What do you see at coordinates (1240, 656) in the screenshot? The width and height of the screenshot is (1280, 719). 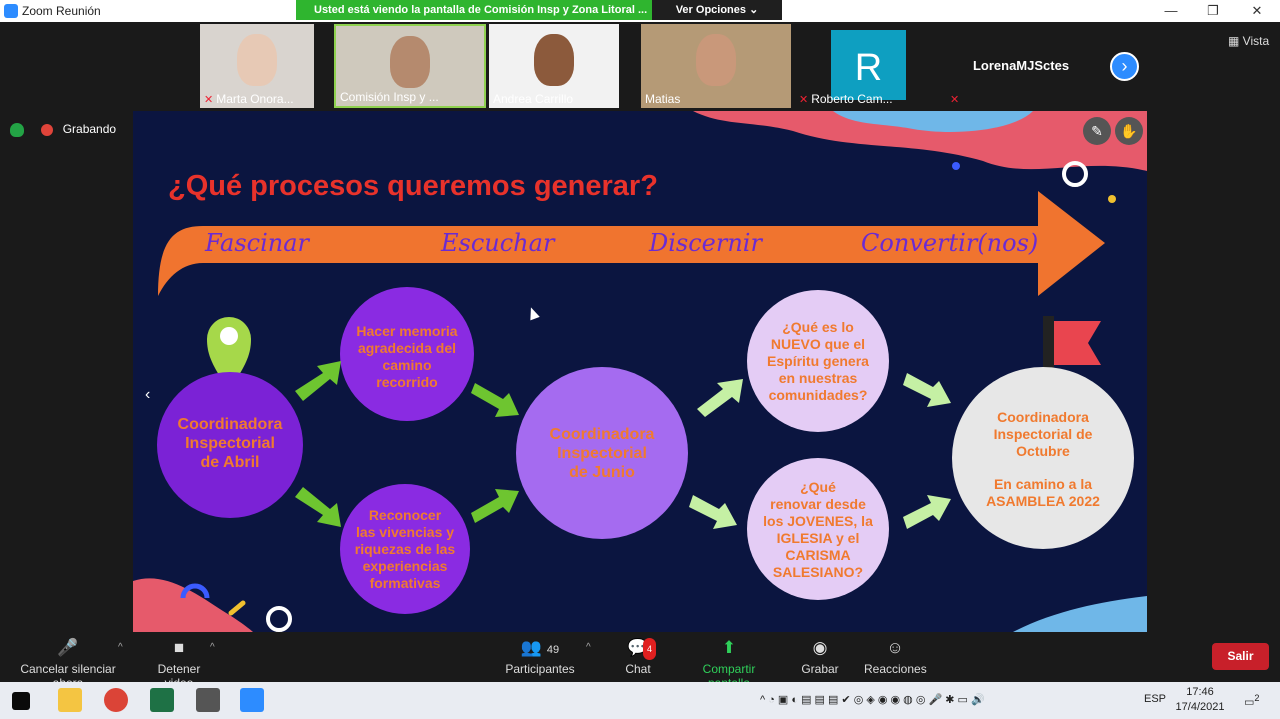 I see `leave-meeting-button: Salir` at bounding box center [1240, 656].